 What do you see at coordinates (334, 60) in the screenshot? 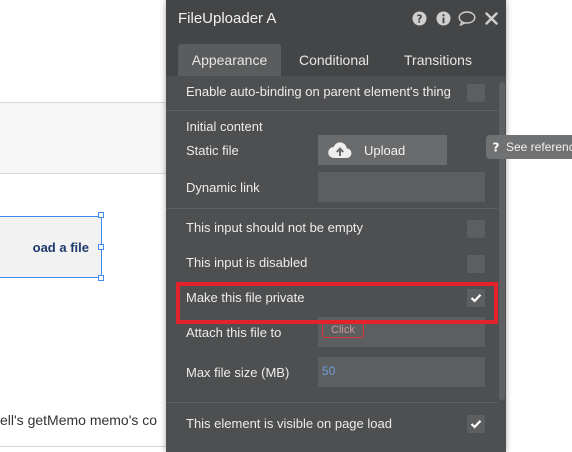
I see `tab-conditional: Conditional` at bounding box center [334, 60].